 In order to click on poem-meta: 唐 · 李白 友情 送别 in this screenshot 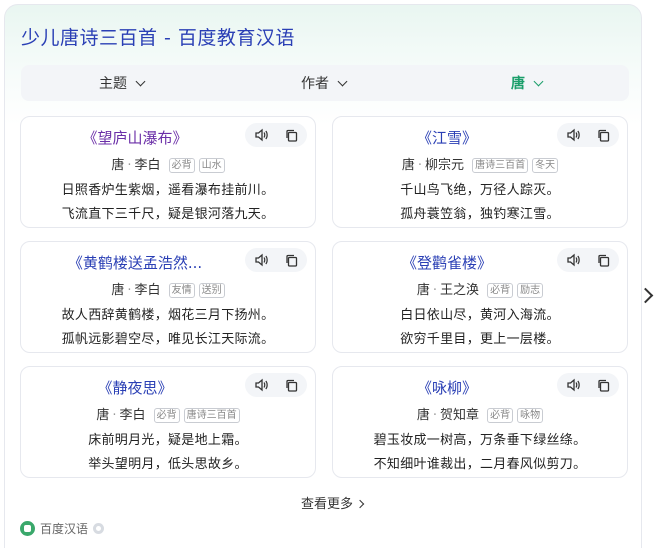, I will do `click(168, 288)`.